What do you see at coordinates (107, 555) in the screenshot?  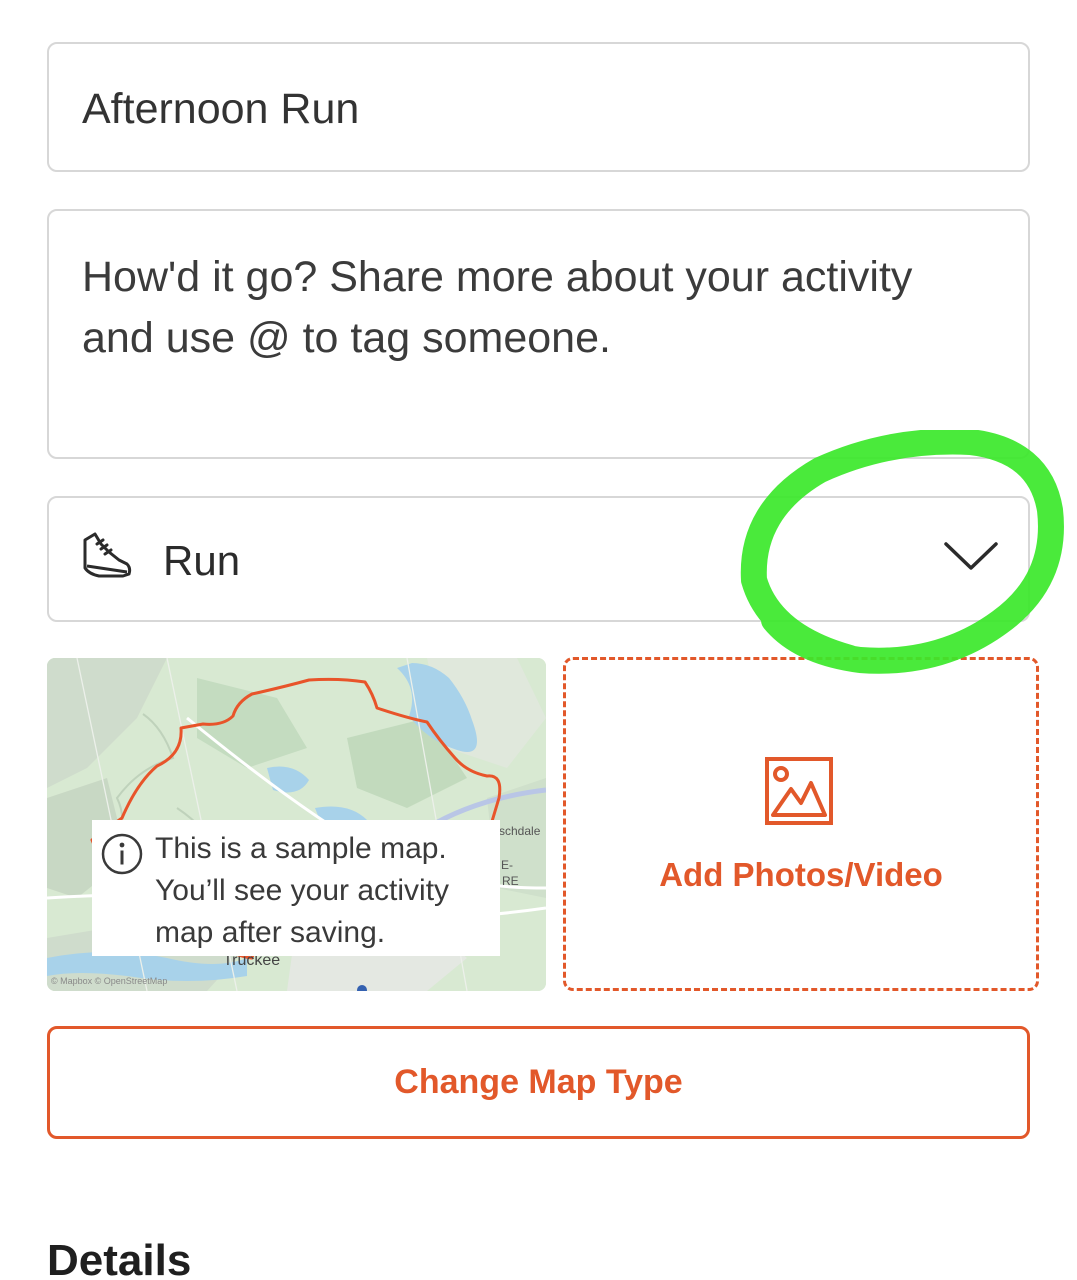 I see `shoe-icon` at bounding box center [107, 555].